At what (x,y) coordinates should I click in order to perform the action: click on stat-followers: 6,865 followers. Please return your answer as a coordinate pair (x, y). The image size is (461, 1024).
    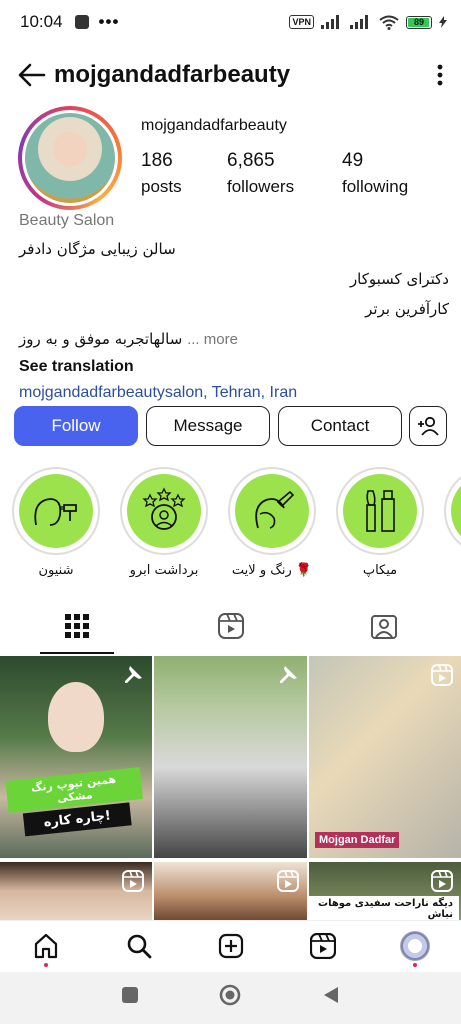
    Looking at the image, I should click on (260, 173).